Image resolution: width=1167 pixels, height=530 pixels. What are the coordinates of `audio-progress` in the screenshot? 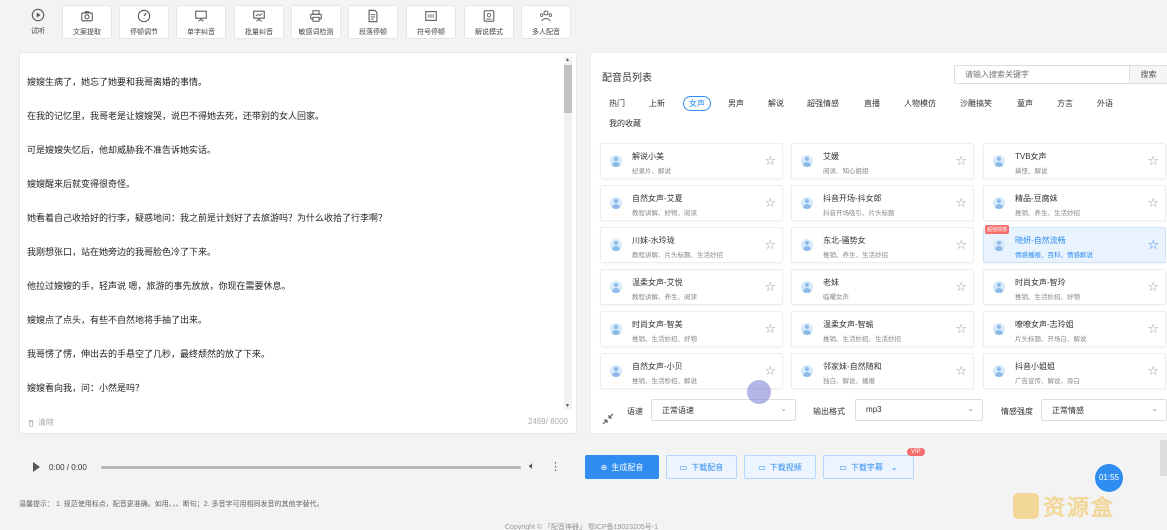 It's located at (311, 467).